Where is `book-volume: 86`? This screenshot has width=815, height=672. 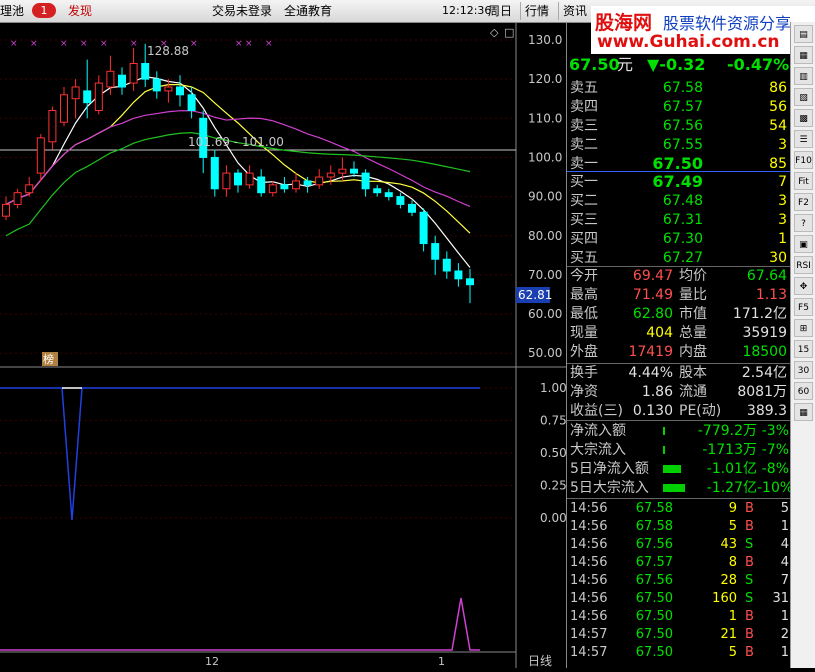
book-volume: 86 is located at coordinates (778, 88).